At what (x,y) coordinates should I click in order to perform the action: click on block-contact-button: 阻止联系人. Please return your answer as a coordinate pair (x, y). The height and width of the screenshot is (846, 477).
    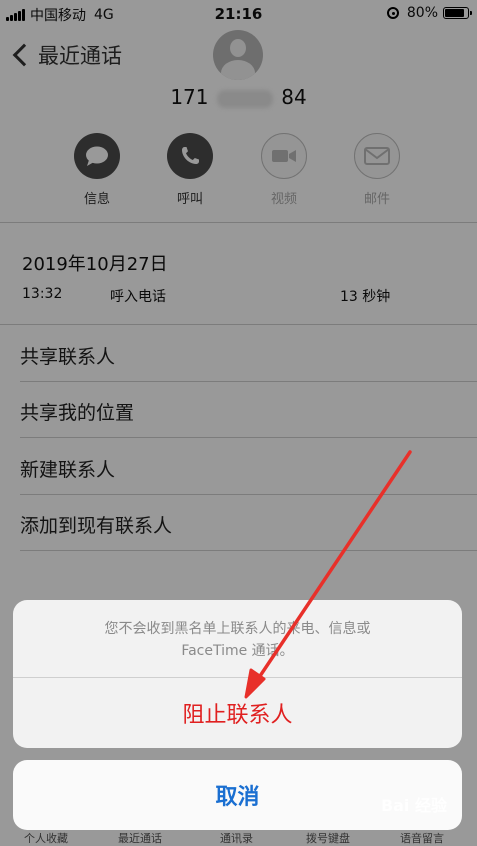
    Looking at the image, I should click on (237, 713).